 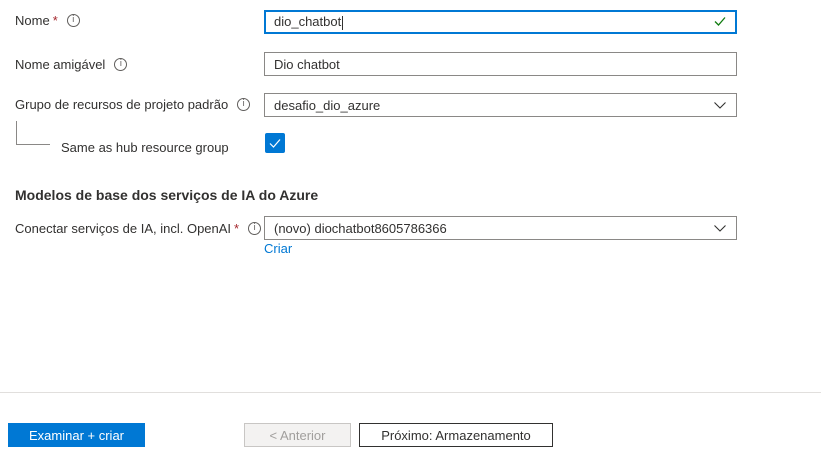 What do you see at coordinates (122, 104) in the screenshot?
I see `resource-group-label: Grupo de recursos de projeto padrão` at bounding box center [122, 104].